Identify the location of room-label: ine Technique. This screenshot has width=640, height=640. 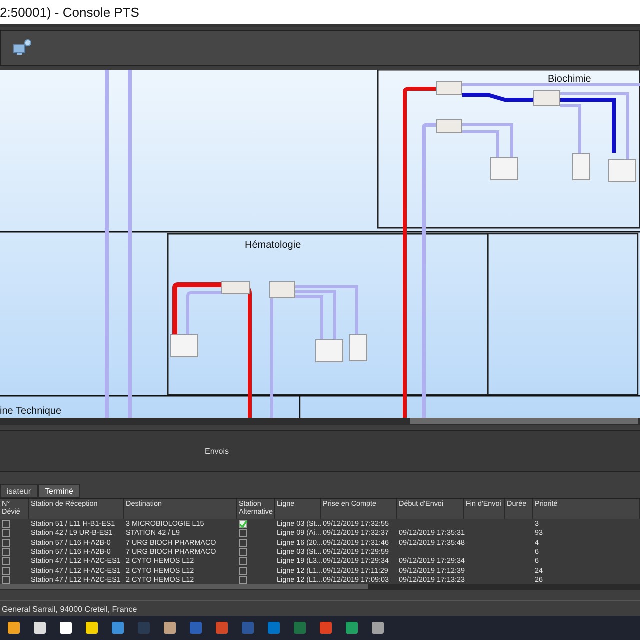
(31, 411).